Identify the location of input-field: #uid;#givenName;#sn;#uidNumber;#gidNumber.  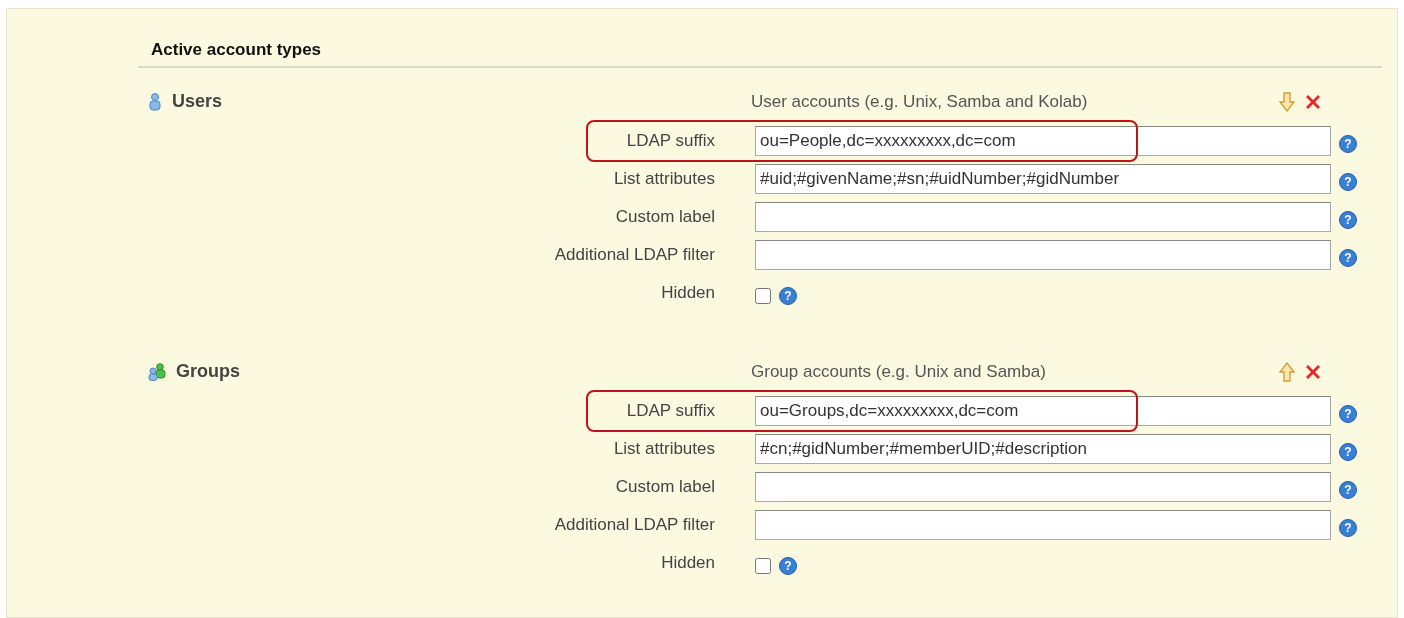
(1043, 178).